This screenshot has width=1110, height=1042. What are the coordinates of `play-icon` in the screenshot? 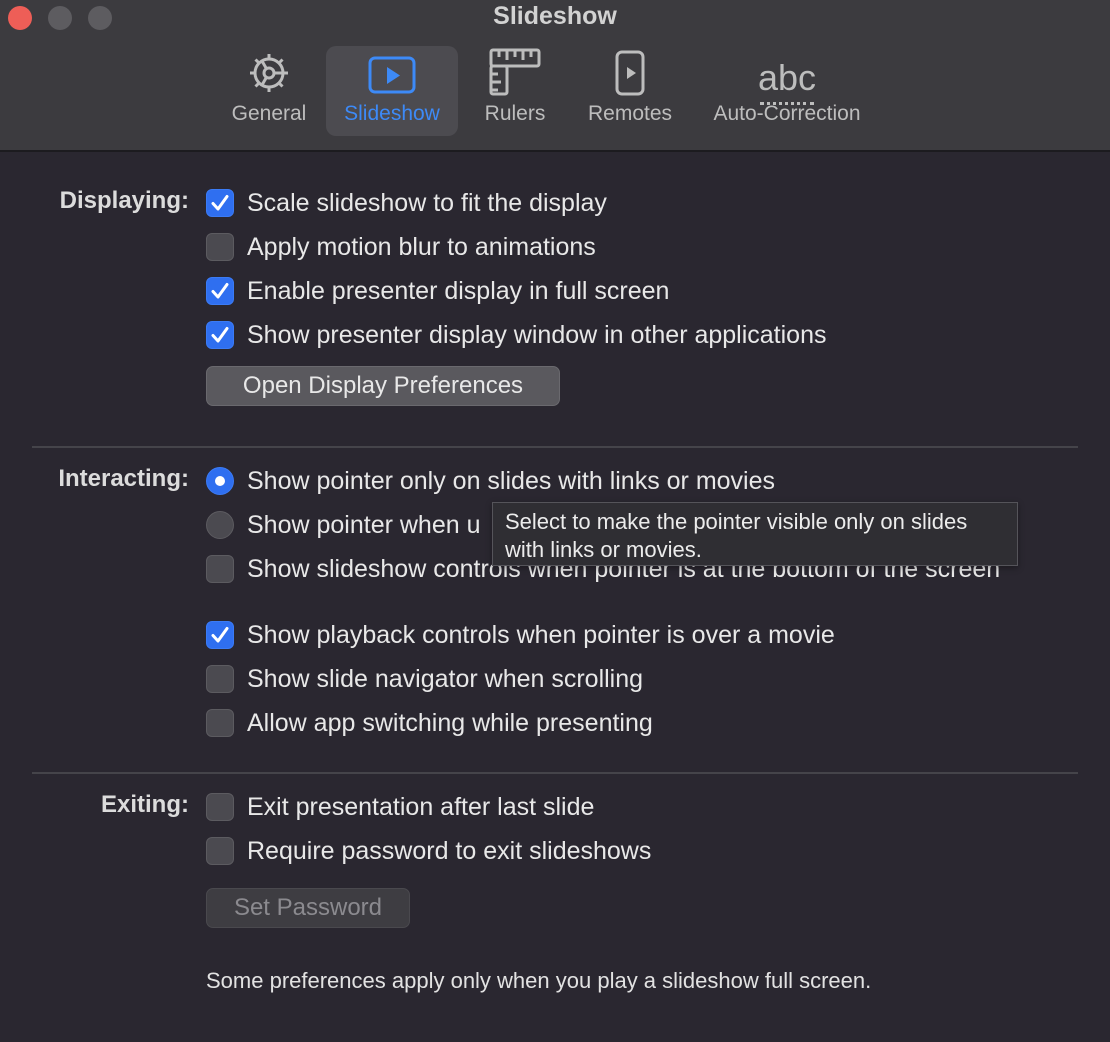 It's located at (392, 71).